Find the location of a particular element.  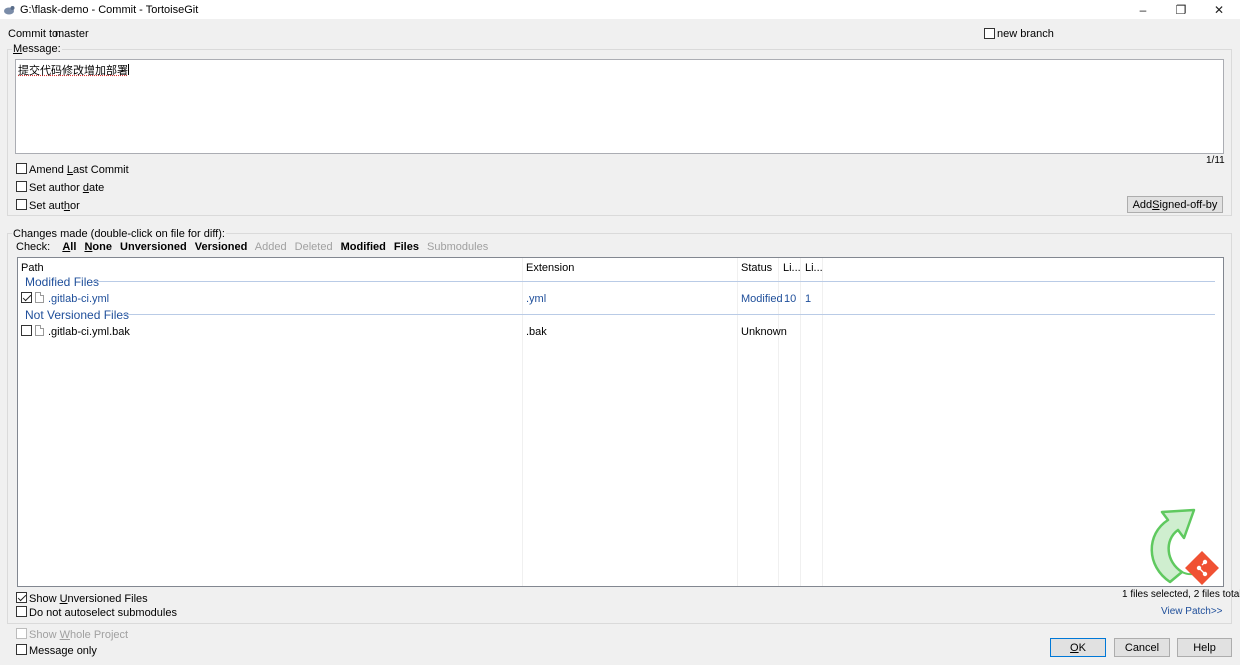

do-not-autoselect-submodules-label: Do not autoselect submodules is located at coordinates (103, 613).